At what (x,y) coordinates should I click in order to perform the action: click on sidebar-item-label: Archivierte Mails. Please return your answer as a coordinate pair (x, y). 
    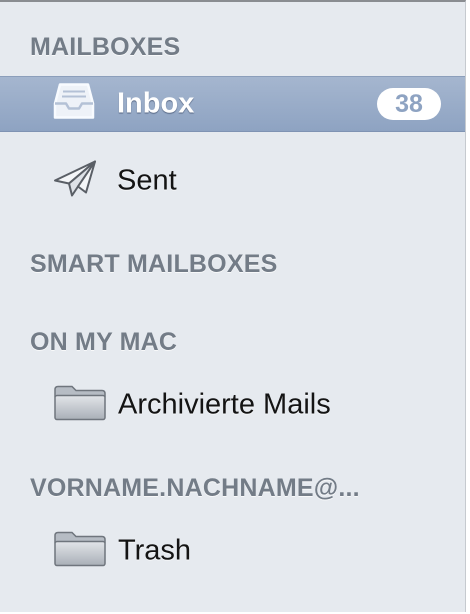
    Looking at the image, I should click on (224, 404).